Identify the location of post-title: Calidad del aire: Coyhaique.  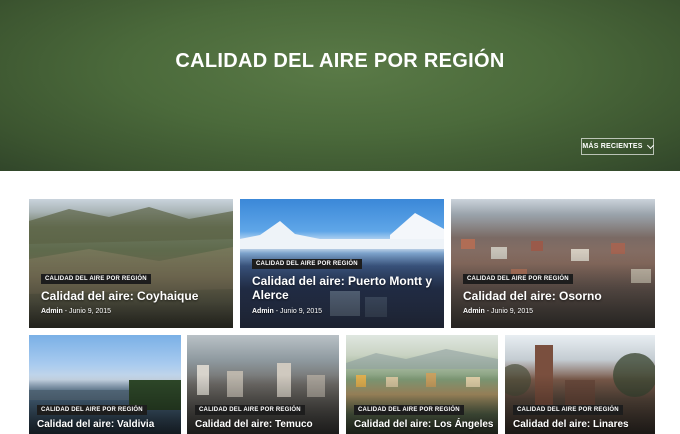
(133, 296).